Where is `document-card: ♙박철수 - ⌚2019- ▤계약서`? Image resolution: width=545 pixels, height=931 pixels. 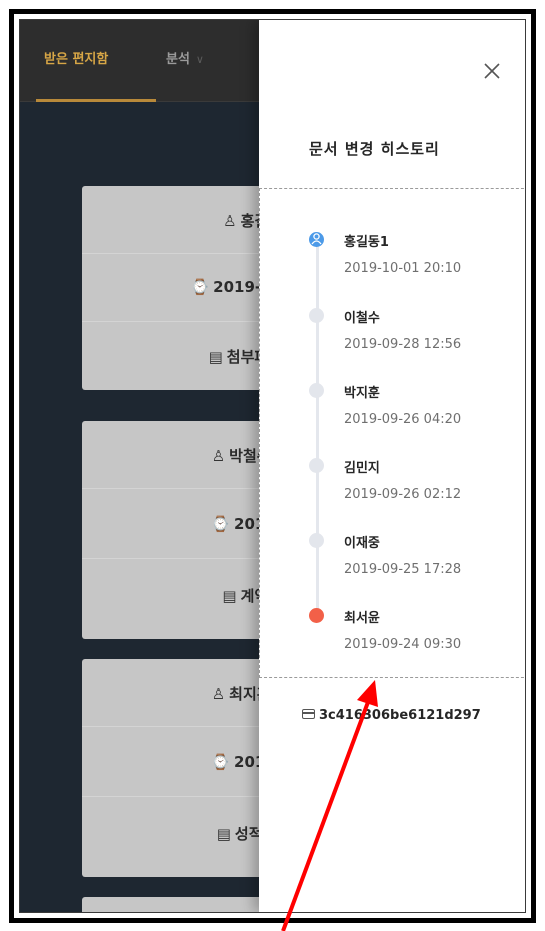 document-card: ♙박철수 - ⌚2019- ▤계약서 is located at coordinates (182, 530).